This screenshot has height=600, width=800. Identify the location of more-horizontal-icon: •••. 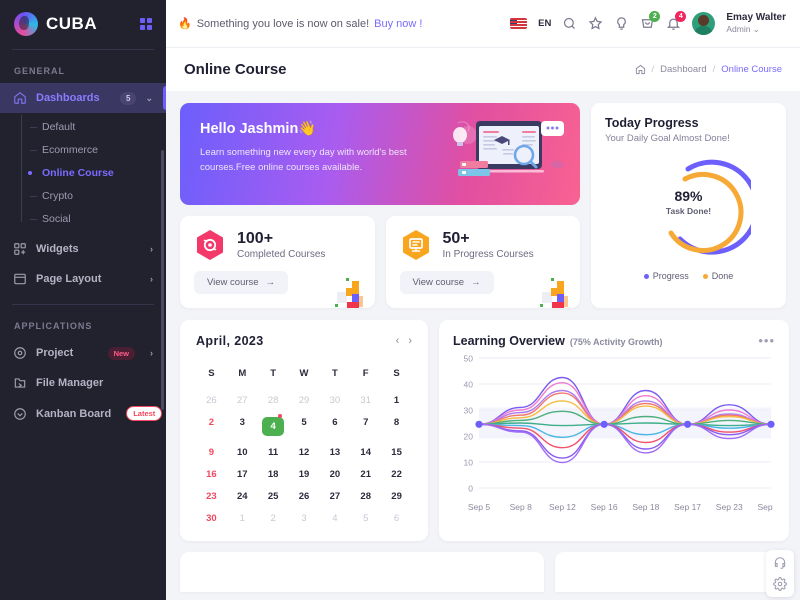
(766, 340).